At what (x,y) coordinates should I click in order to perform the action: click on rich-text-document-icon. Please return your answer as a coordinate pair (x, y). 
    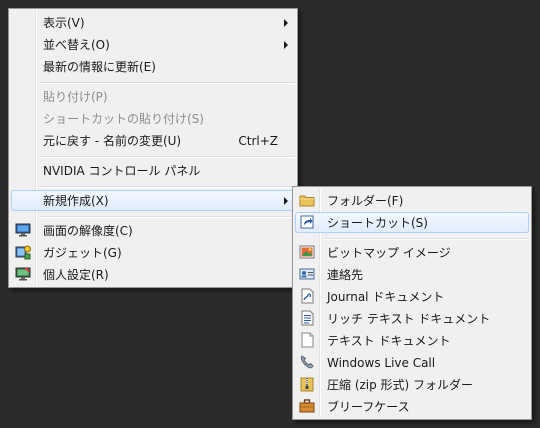
    Looking at the image, I should click on (307, 318).